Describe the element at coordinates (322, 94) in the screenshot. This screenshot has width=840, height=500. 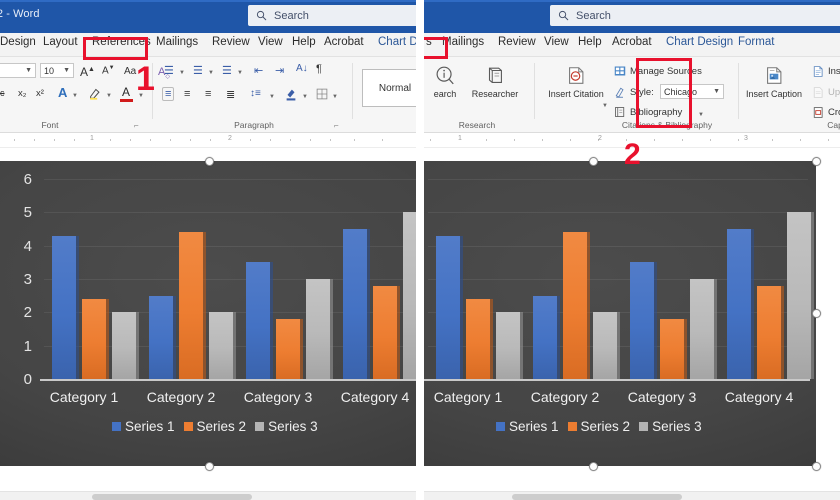
I see `borders-icon` at that location.